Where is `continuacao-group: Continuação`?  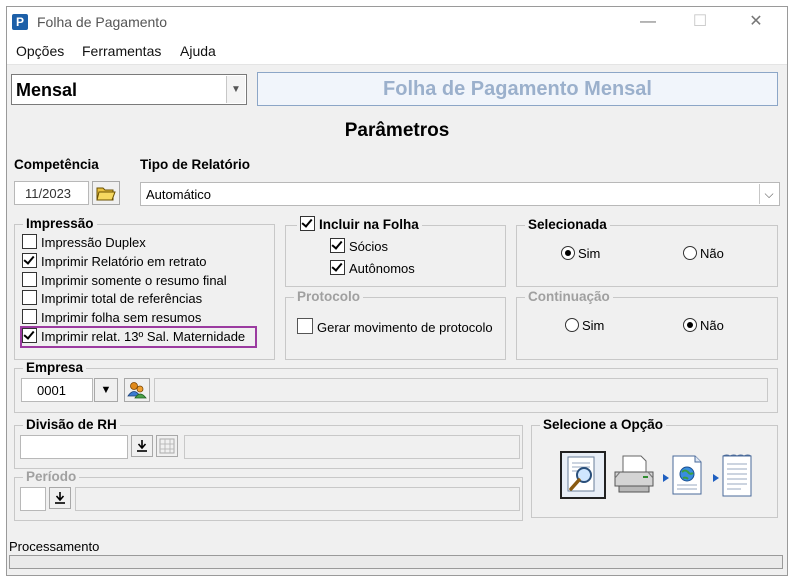 continuacao-group: Continuação is located at coordinates (647, 324).